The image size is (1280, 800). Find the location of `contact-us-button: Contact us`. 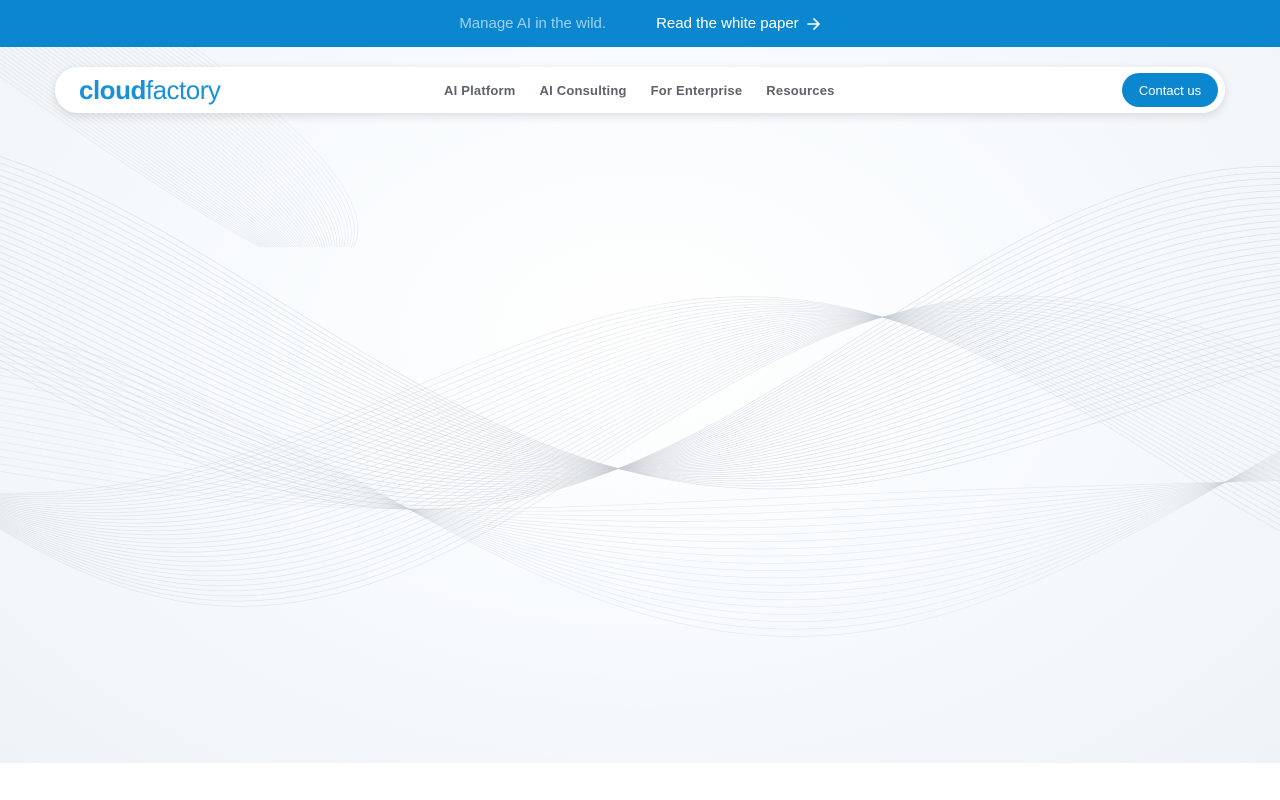

contact-us-button: Contact us is located at coordinates (1170, 90).